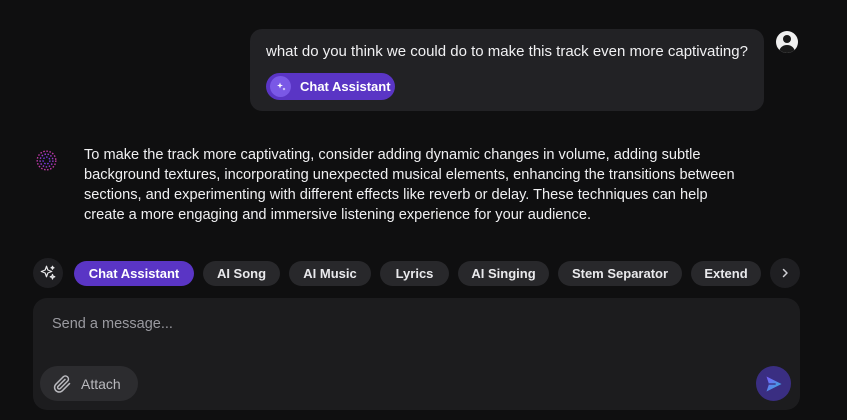 This screenshot has height=420, width=847. Describe the element at coordinates (62, 384) in the screenshot. I see `paperclip-icon` at that location.